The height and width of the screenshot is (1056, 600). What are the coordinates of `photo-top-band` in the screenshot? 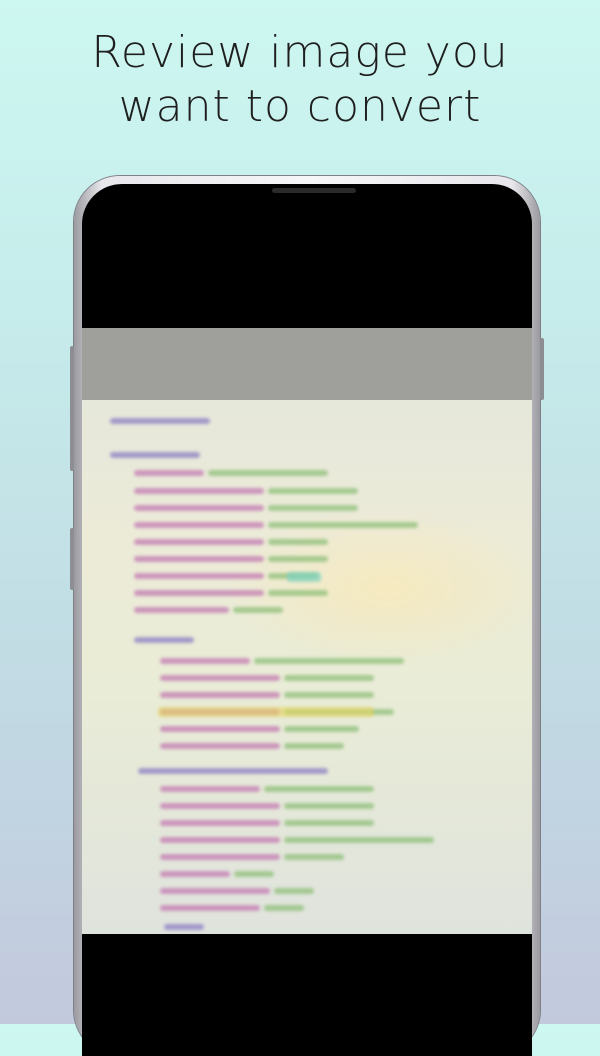 It's located at (307, 364).